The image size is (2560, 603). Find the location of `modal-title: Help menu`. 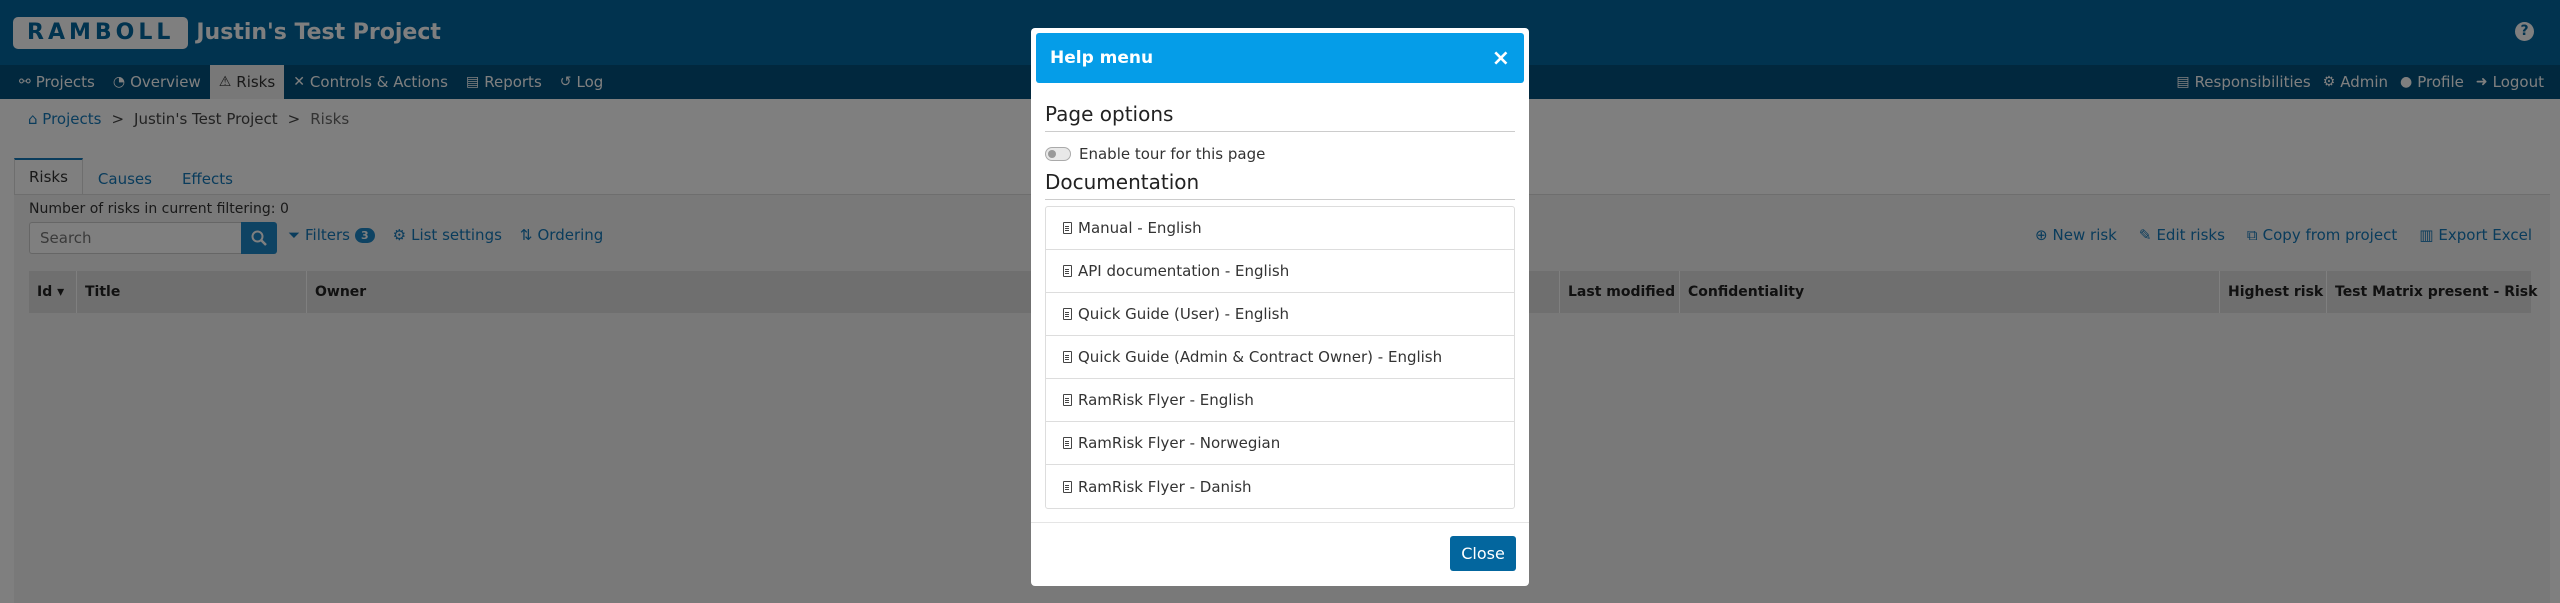

modal-title: Help menu is located at coordinates (1102, 58).